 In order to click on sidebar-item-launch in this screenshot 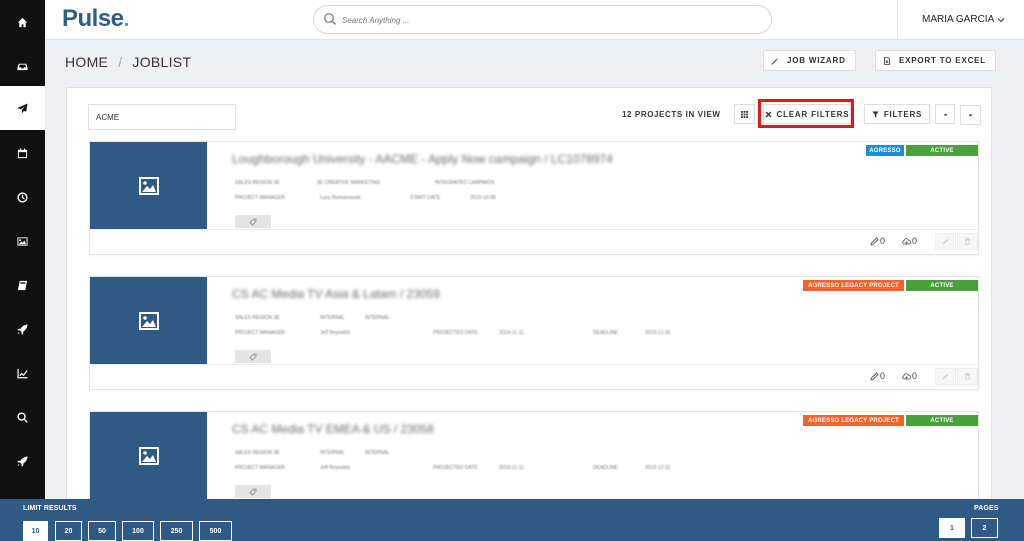, I will do `click(22, 329)`.